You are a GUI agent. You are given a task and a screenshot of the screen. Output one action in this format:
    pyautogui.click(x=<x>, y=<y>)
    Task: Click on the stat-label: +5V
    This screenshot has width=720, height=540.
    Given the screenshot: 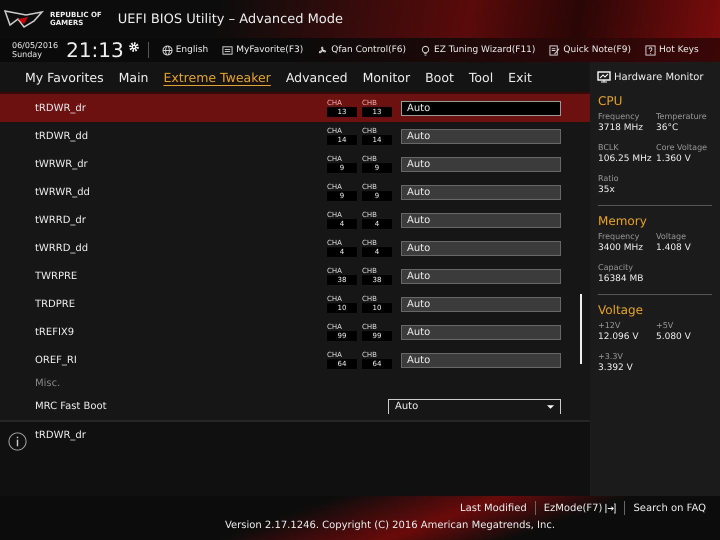 What is the action you would take?
    pyautogui.click(x=665, y=325)
    